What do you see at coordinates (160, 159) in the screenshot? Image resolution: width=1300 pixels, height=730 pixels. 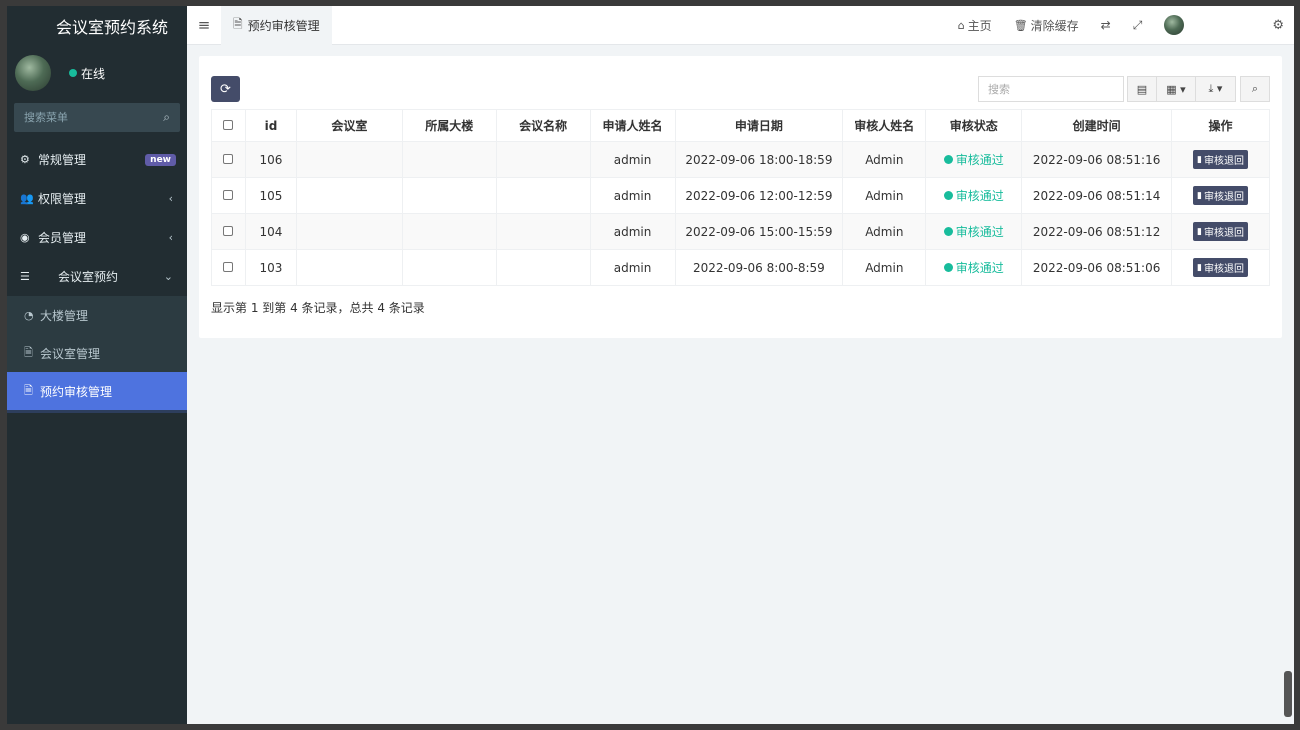 I see `new-badge: new` at bounding box center [160, 159].